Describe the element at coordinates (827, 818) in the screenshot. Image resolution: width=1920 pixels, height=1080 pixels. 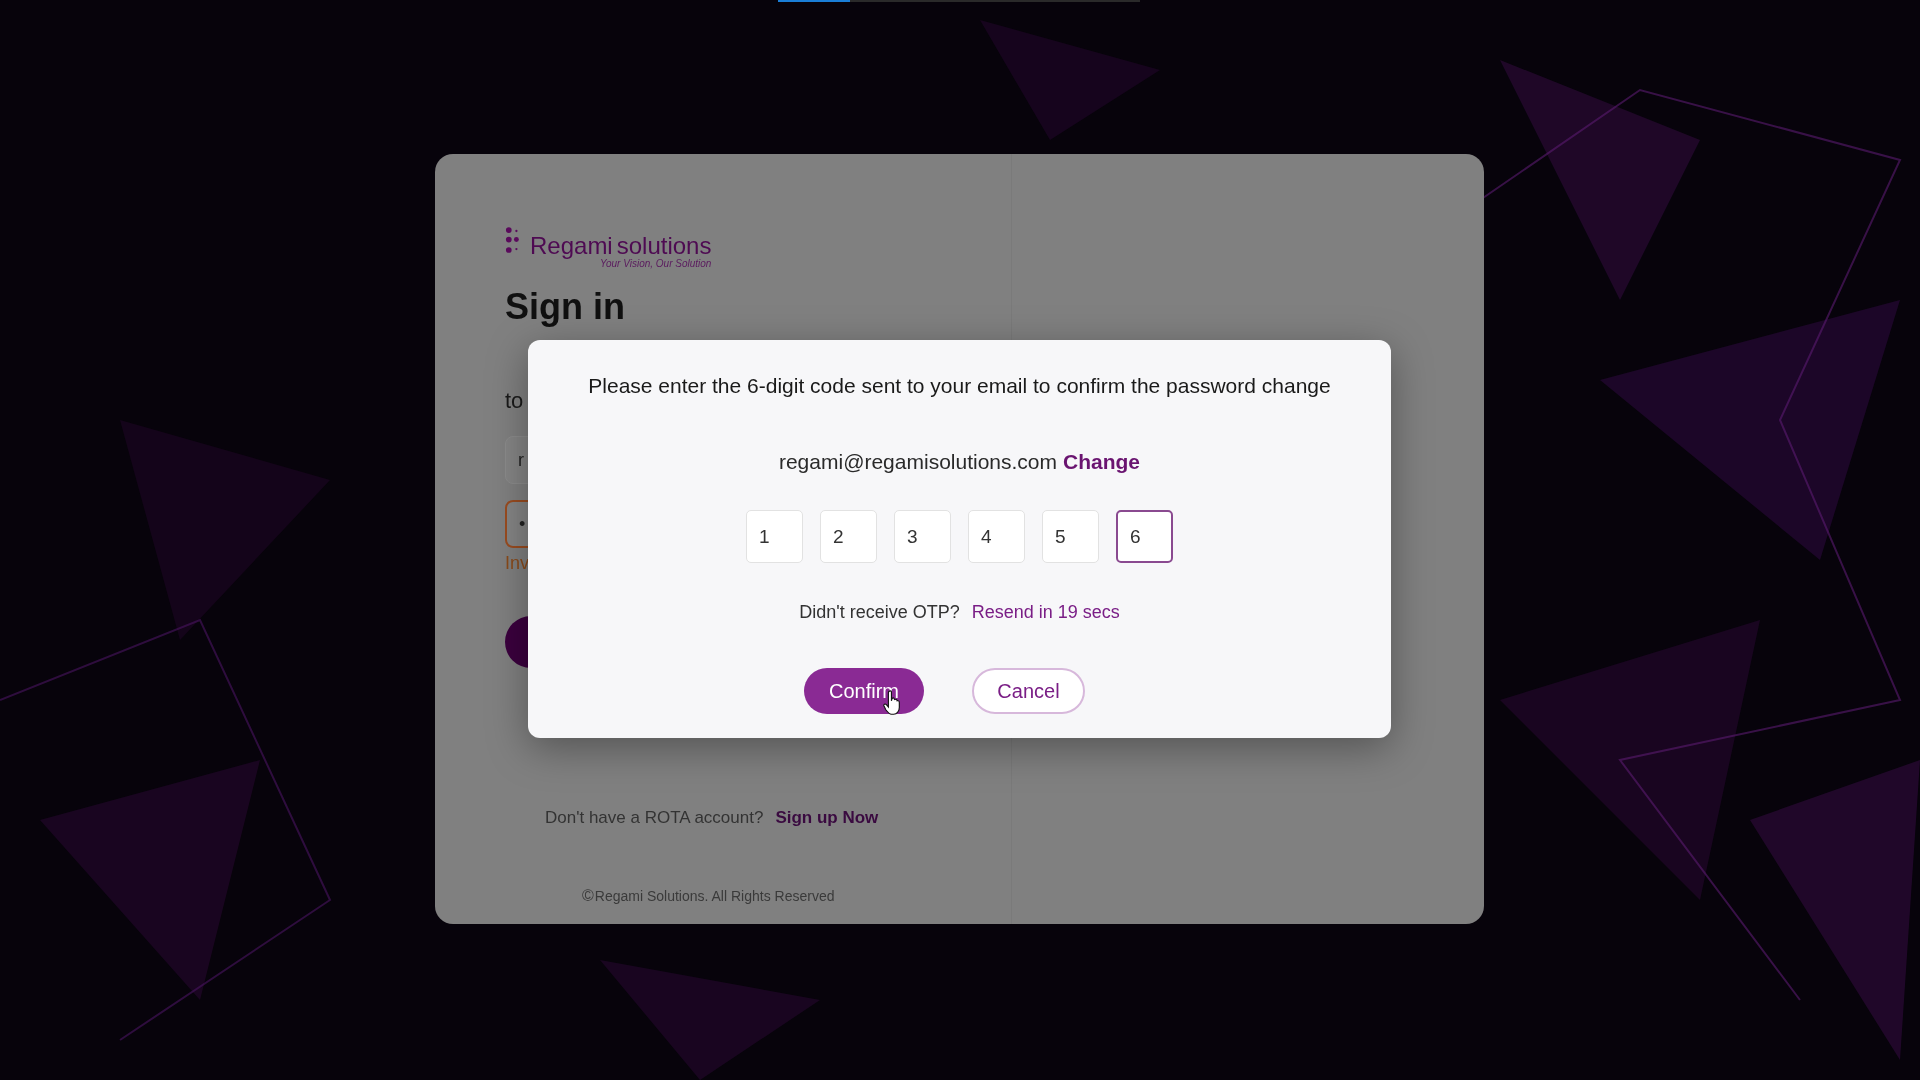
I see `sign-up-link: Sign up Now` at that location.